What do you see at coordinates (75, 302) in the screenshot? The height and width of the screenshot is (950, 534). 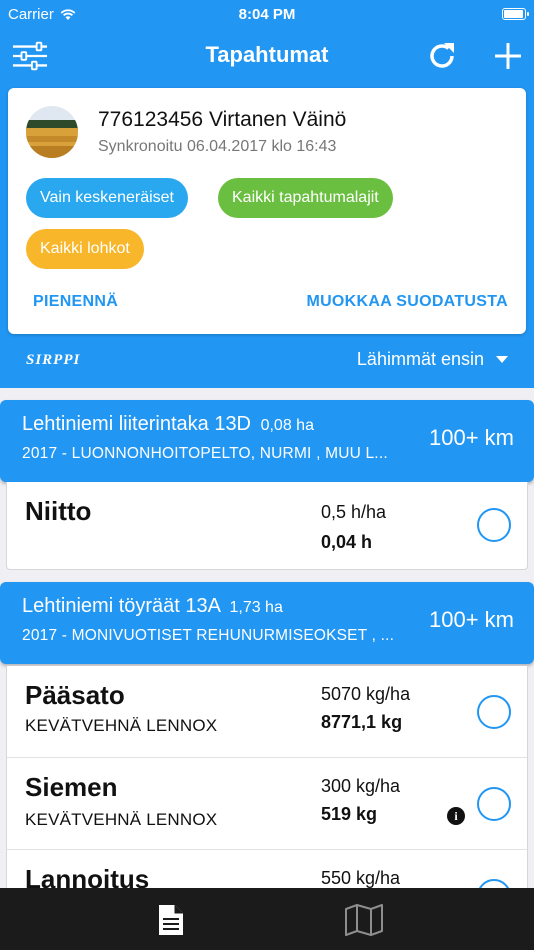 I see `minimize-button: PIENENNÄ` at bounding box center [75, 302].